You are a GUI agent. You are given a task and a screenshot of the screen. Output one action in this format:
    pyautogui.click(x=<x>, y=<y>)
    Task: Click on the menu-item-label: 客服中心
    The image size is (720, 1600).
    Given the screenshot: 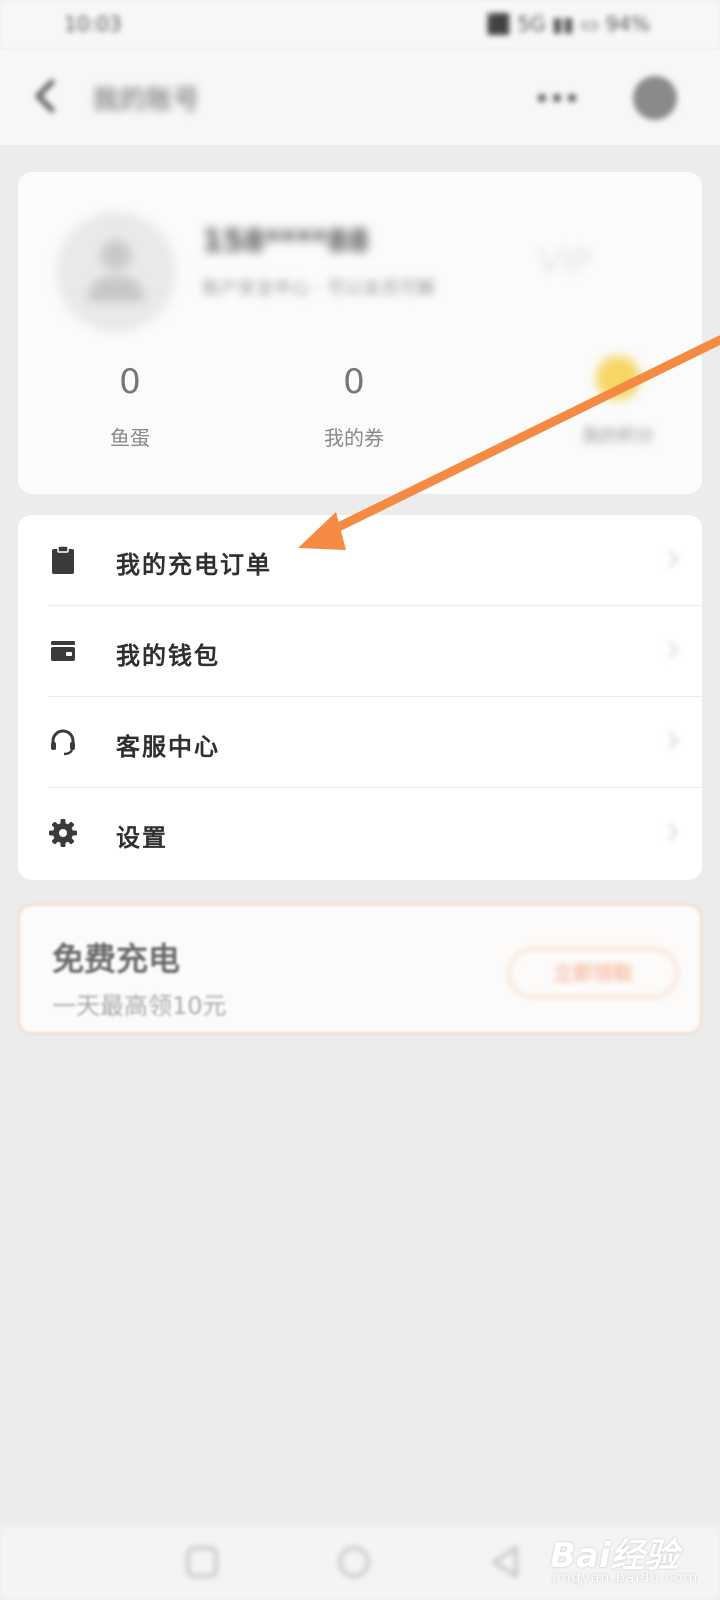 What is the action you would take?
    pyautogui.click(x=168, y=747)
    